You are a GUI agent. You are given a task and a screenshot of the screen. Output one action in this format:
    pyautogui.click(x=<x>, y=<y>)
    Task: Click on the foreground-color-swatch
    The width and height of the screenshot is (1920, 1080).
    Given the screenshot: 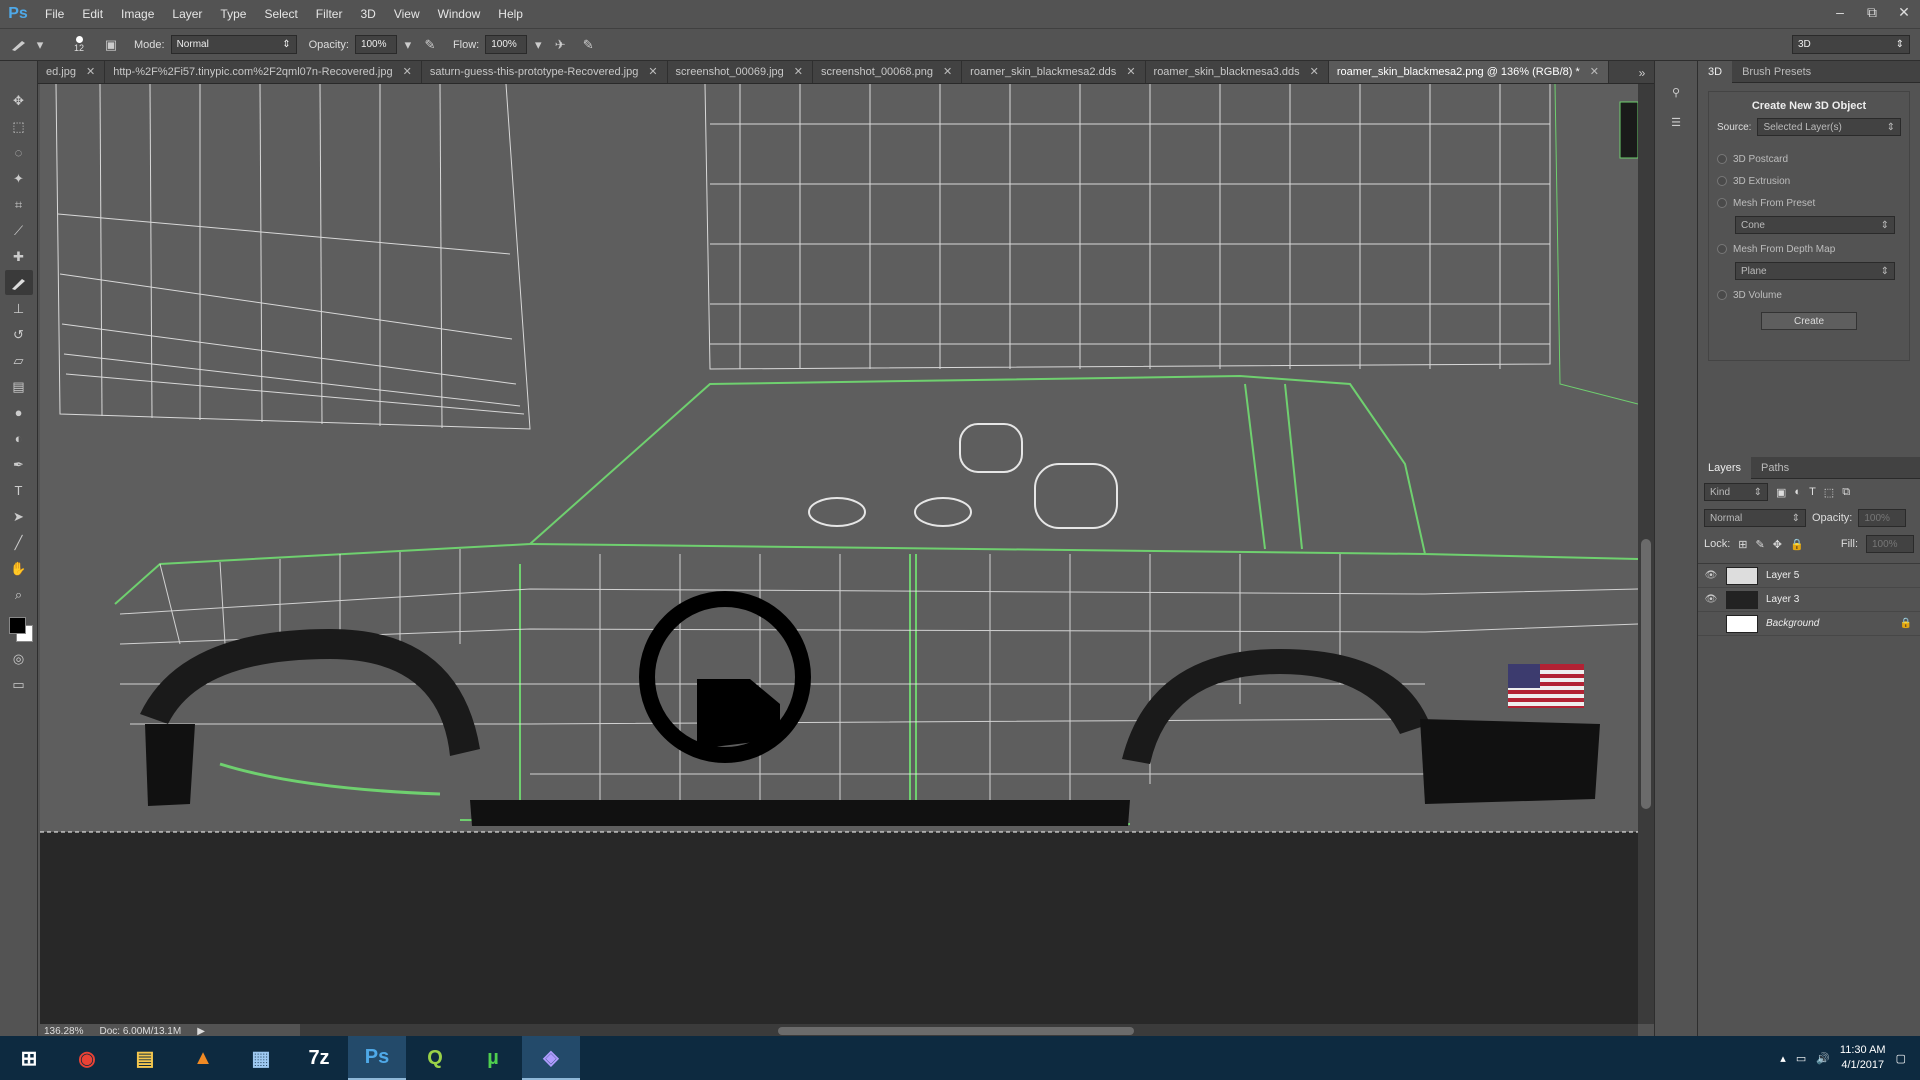 What is the action you would take?
    pyautogui.click(x=17, y=625)
    